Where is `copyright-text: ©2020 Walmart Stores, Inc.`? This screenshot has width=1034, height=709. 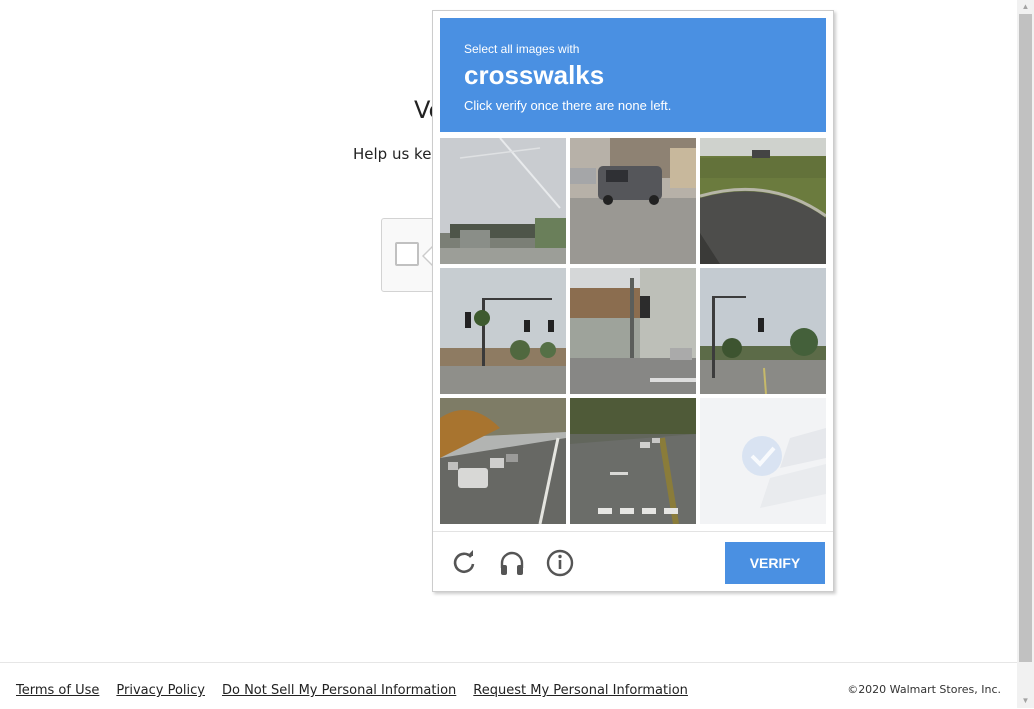 copyright-text: ©2020 Walmart Stores, Inc. is located at coordinates (924, 689).